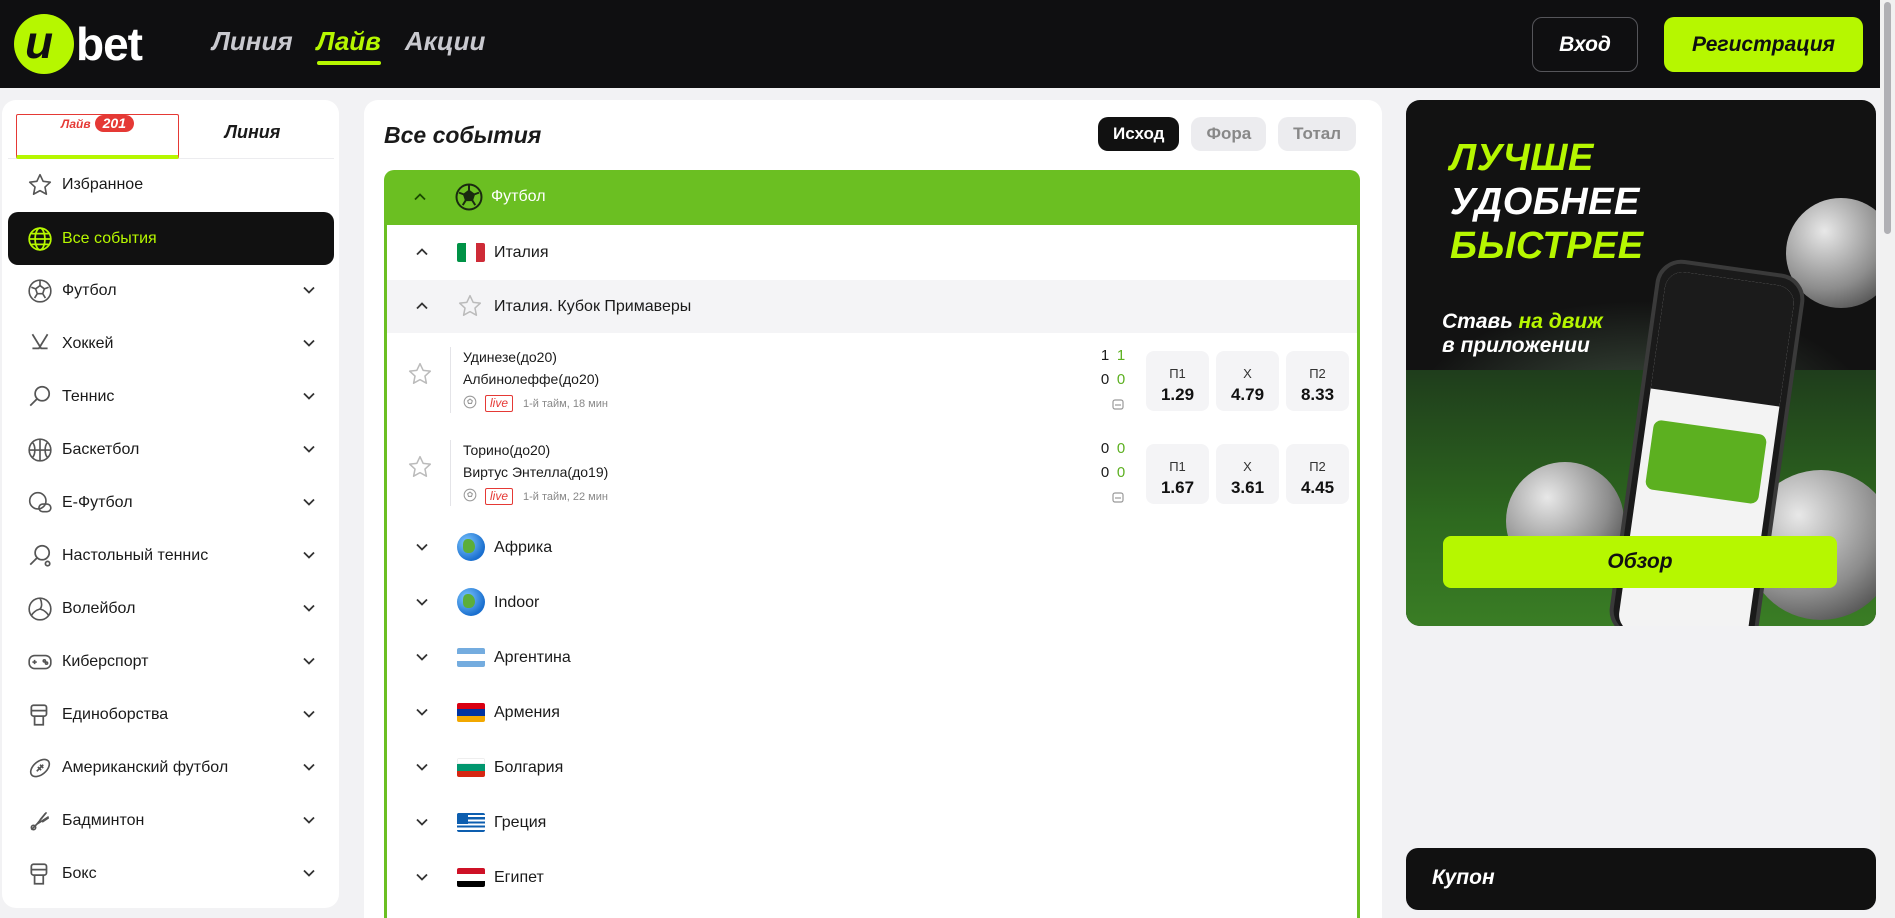 This screenshot has height=918, width=1895. What do you see at coordinates (527, 712) in the screenshot?
I see `region-name: Армения` at bounding box center [527, 712].